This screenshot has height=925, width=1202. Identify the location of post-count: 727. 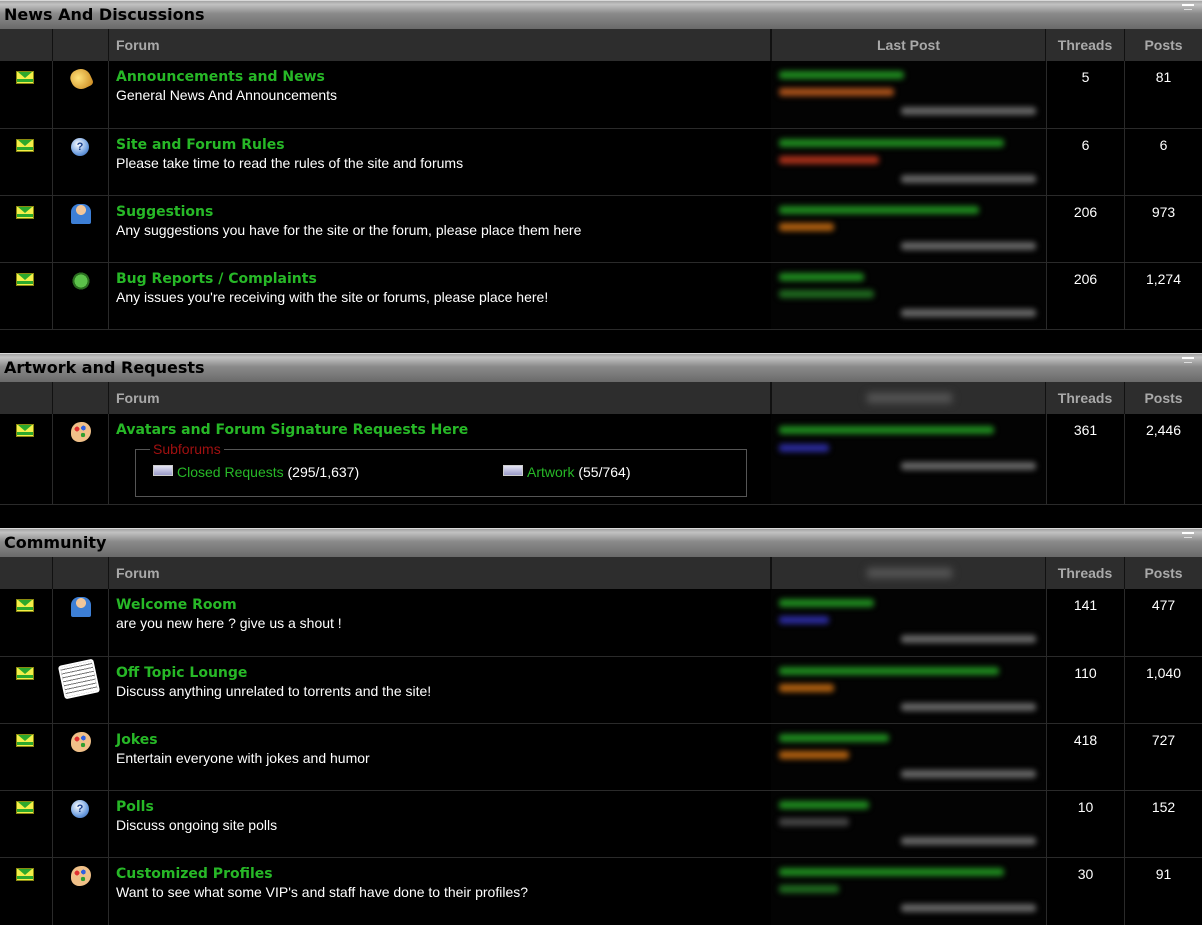
(1163, 740).